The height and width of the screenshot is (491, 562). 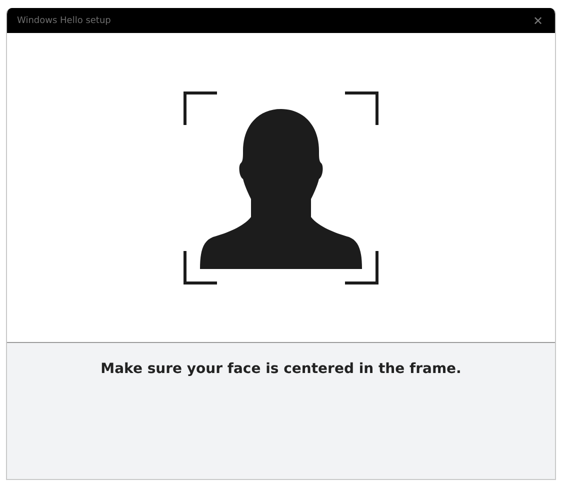 What do you see at coordinates (538, 21) in the screenshot?
I see `close-button: ✕` at bounding box center [538, 21].